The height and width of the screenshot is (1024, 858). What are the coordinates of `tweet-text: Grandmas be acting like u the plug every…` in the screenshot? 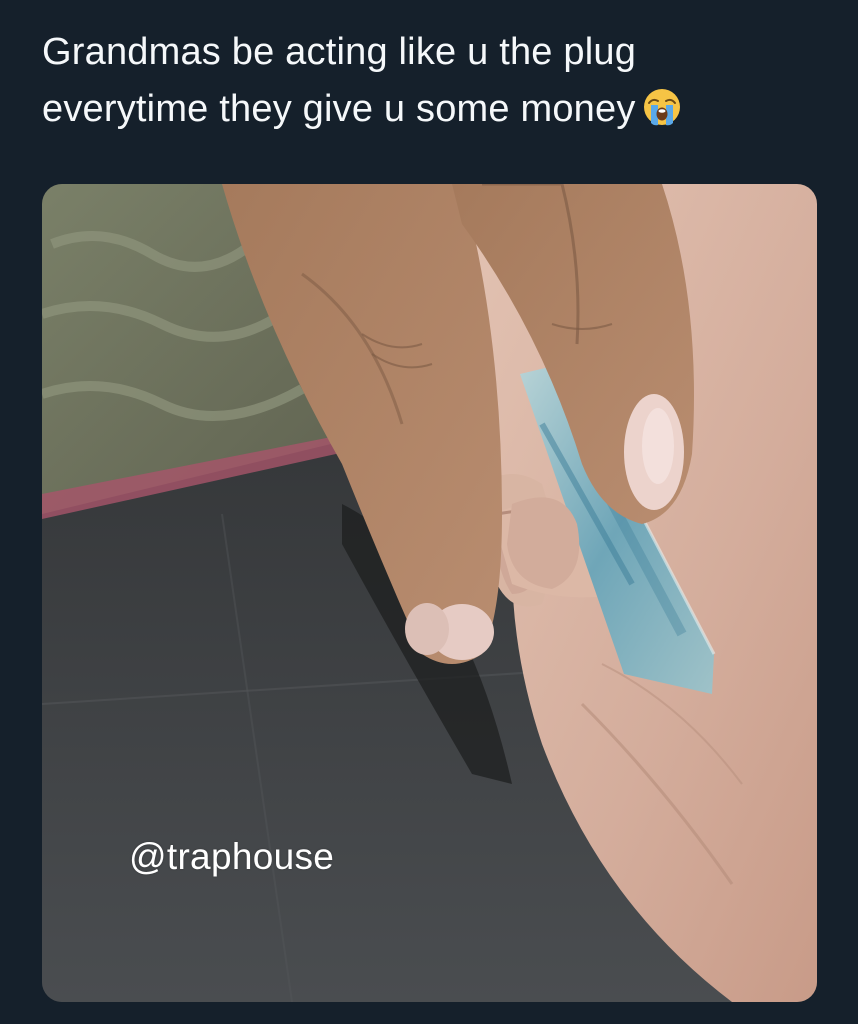 It's located at (437, 81).